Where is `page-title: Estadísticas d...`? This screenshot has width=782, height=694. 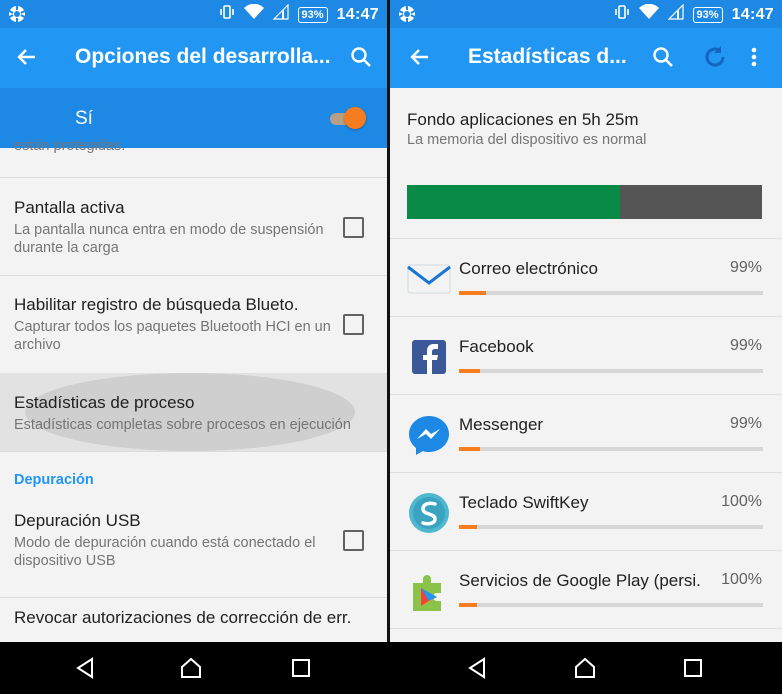 page-title: Estadísticas d... is located at coordinates (547, 56).